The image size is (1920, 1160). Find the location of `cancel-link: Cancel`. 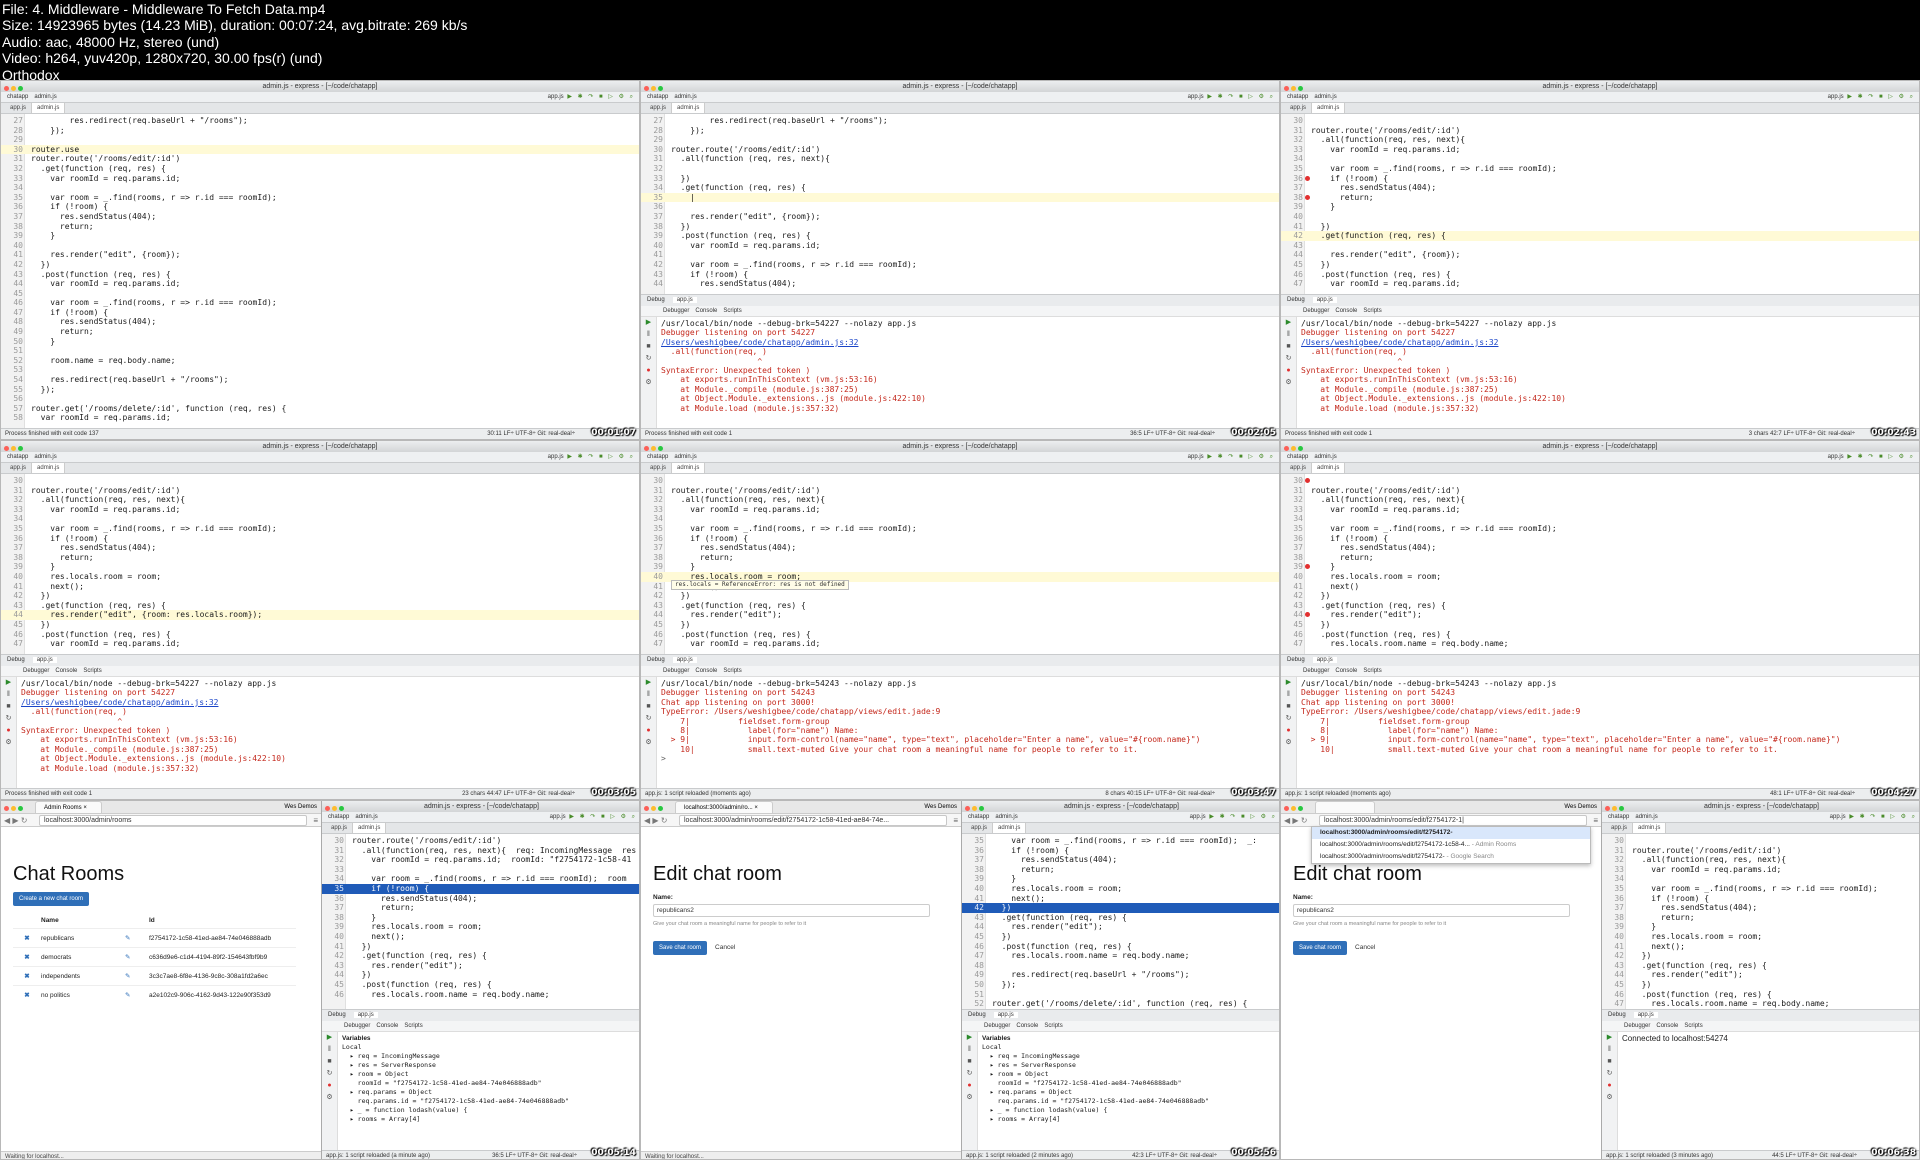

cancel-link: Cancel is located at coordinates (725, 947).